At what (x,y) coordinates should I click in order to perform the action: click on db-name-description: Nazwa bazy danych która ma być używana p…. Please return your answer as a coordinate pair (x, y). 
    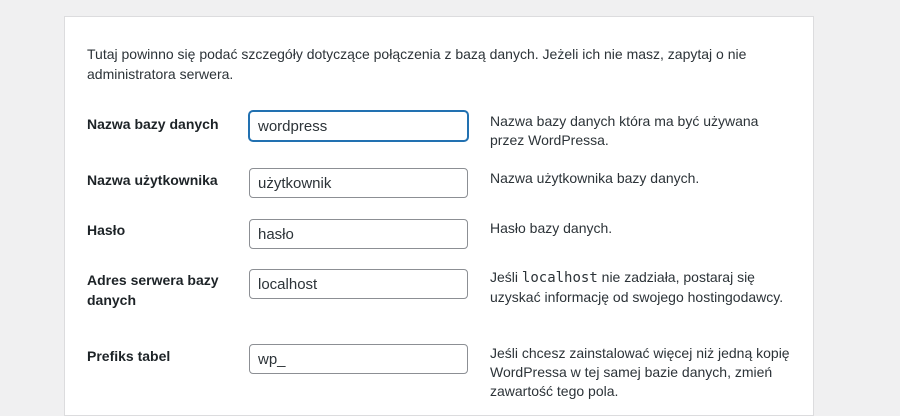
    Looking at the image, I should click on (624, 130).